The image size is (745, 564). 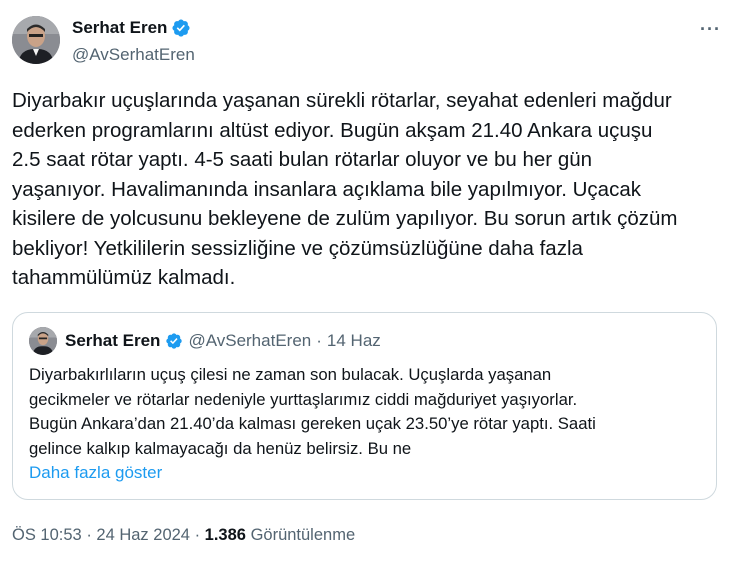 I want to click on quoted-handle: @AvSerhatEren, so click(x=250, y=340).